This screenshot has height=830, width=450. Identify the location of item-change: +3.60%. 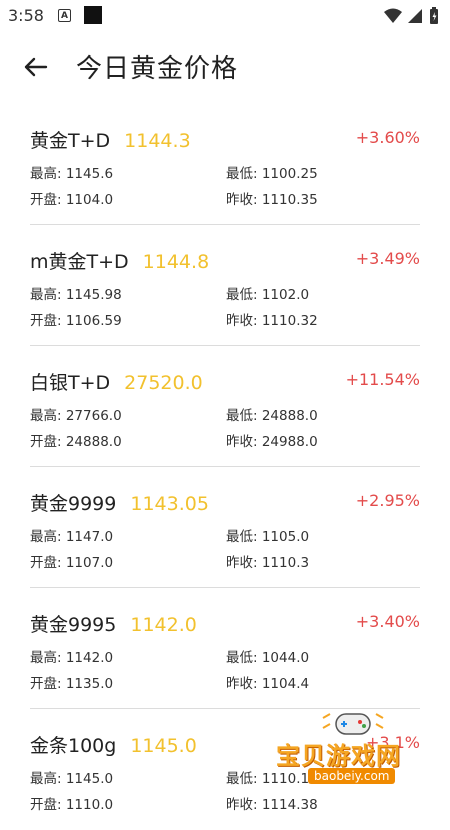
(387, 137).